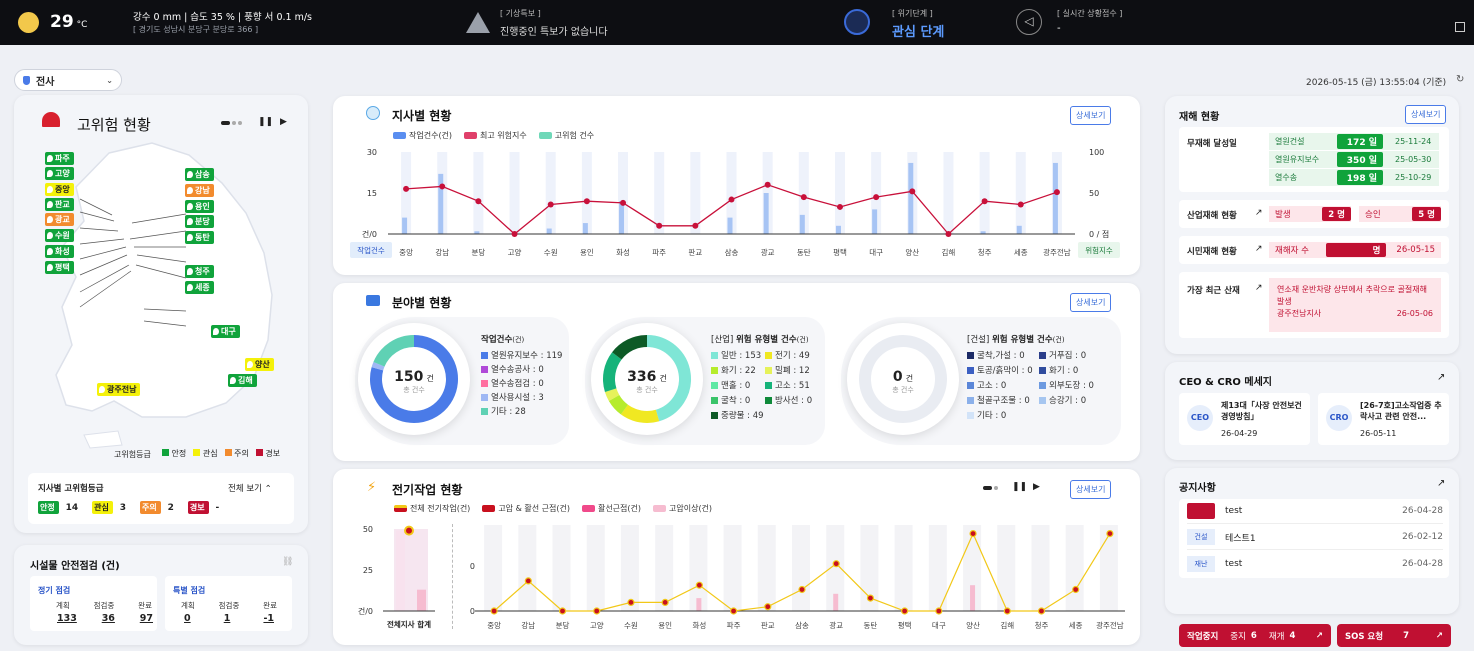 Image resolution: width=1474 pixels, height=651 pixels. Describe the element at coordinates (59, 204) in the screenshot. I see `map-marker-판교: 판교` at that location.